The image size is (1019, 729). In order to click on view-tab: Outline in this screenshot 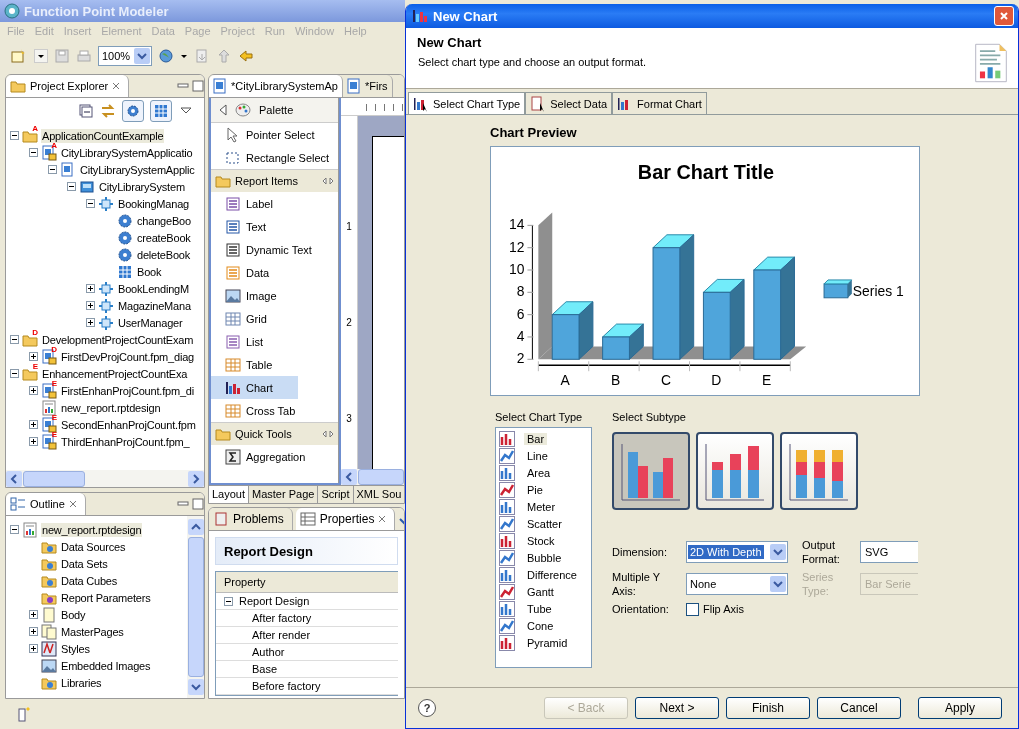, I will do `click(46, 504)`.